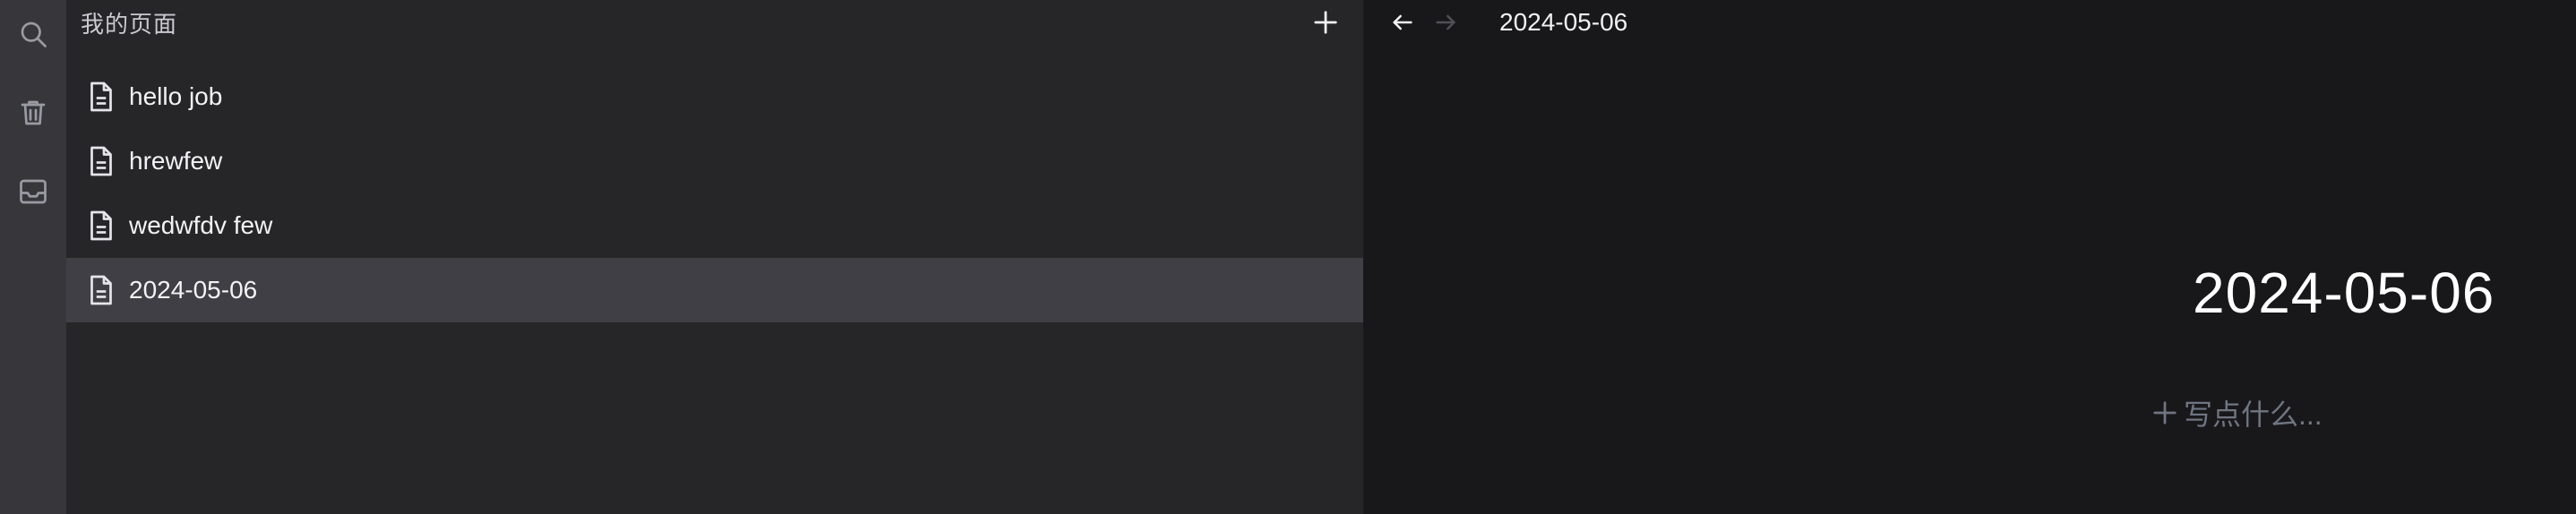  I want to click on page-item-label: hrewfew, so click(176, 161).